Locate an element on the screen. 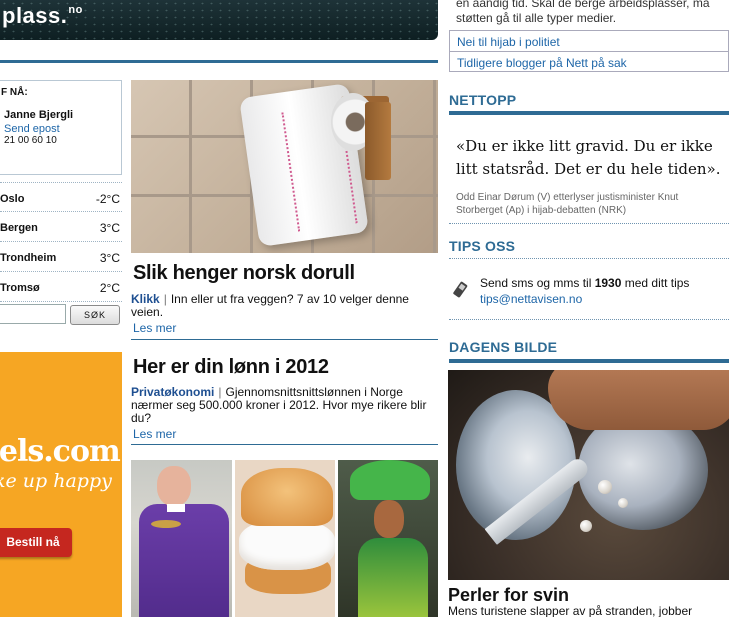 This screenshot has width=739, height=617. weather-temp: -2°C is located at coordinates (107, 199).